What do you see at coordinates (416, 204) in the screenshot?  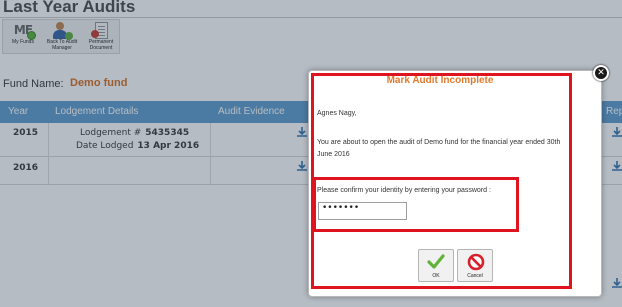 I see `highlight-box-password` at bounding box center [416, 204].